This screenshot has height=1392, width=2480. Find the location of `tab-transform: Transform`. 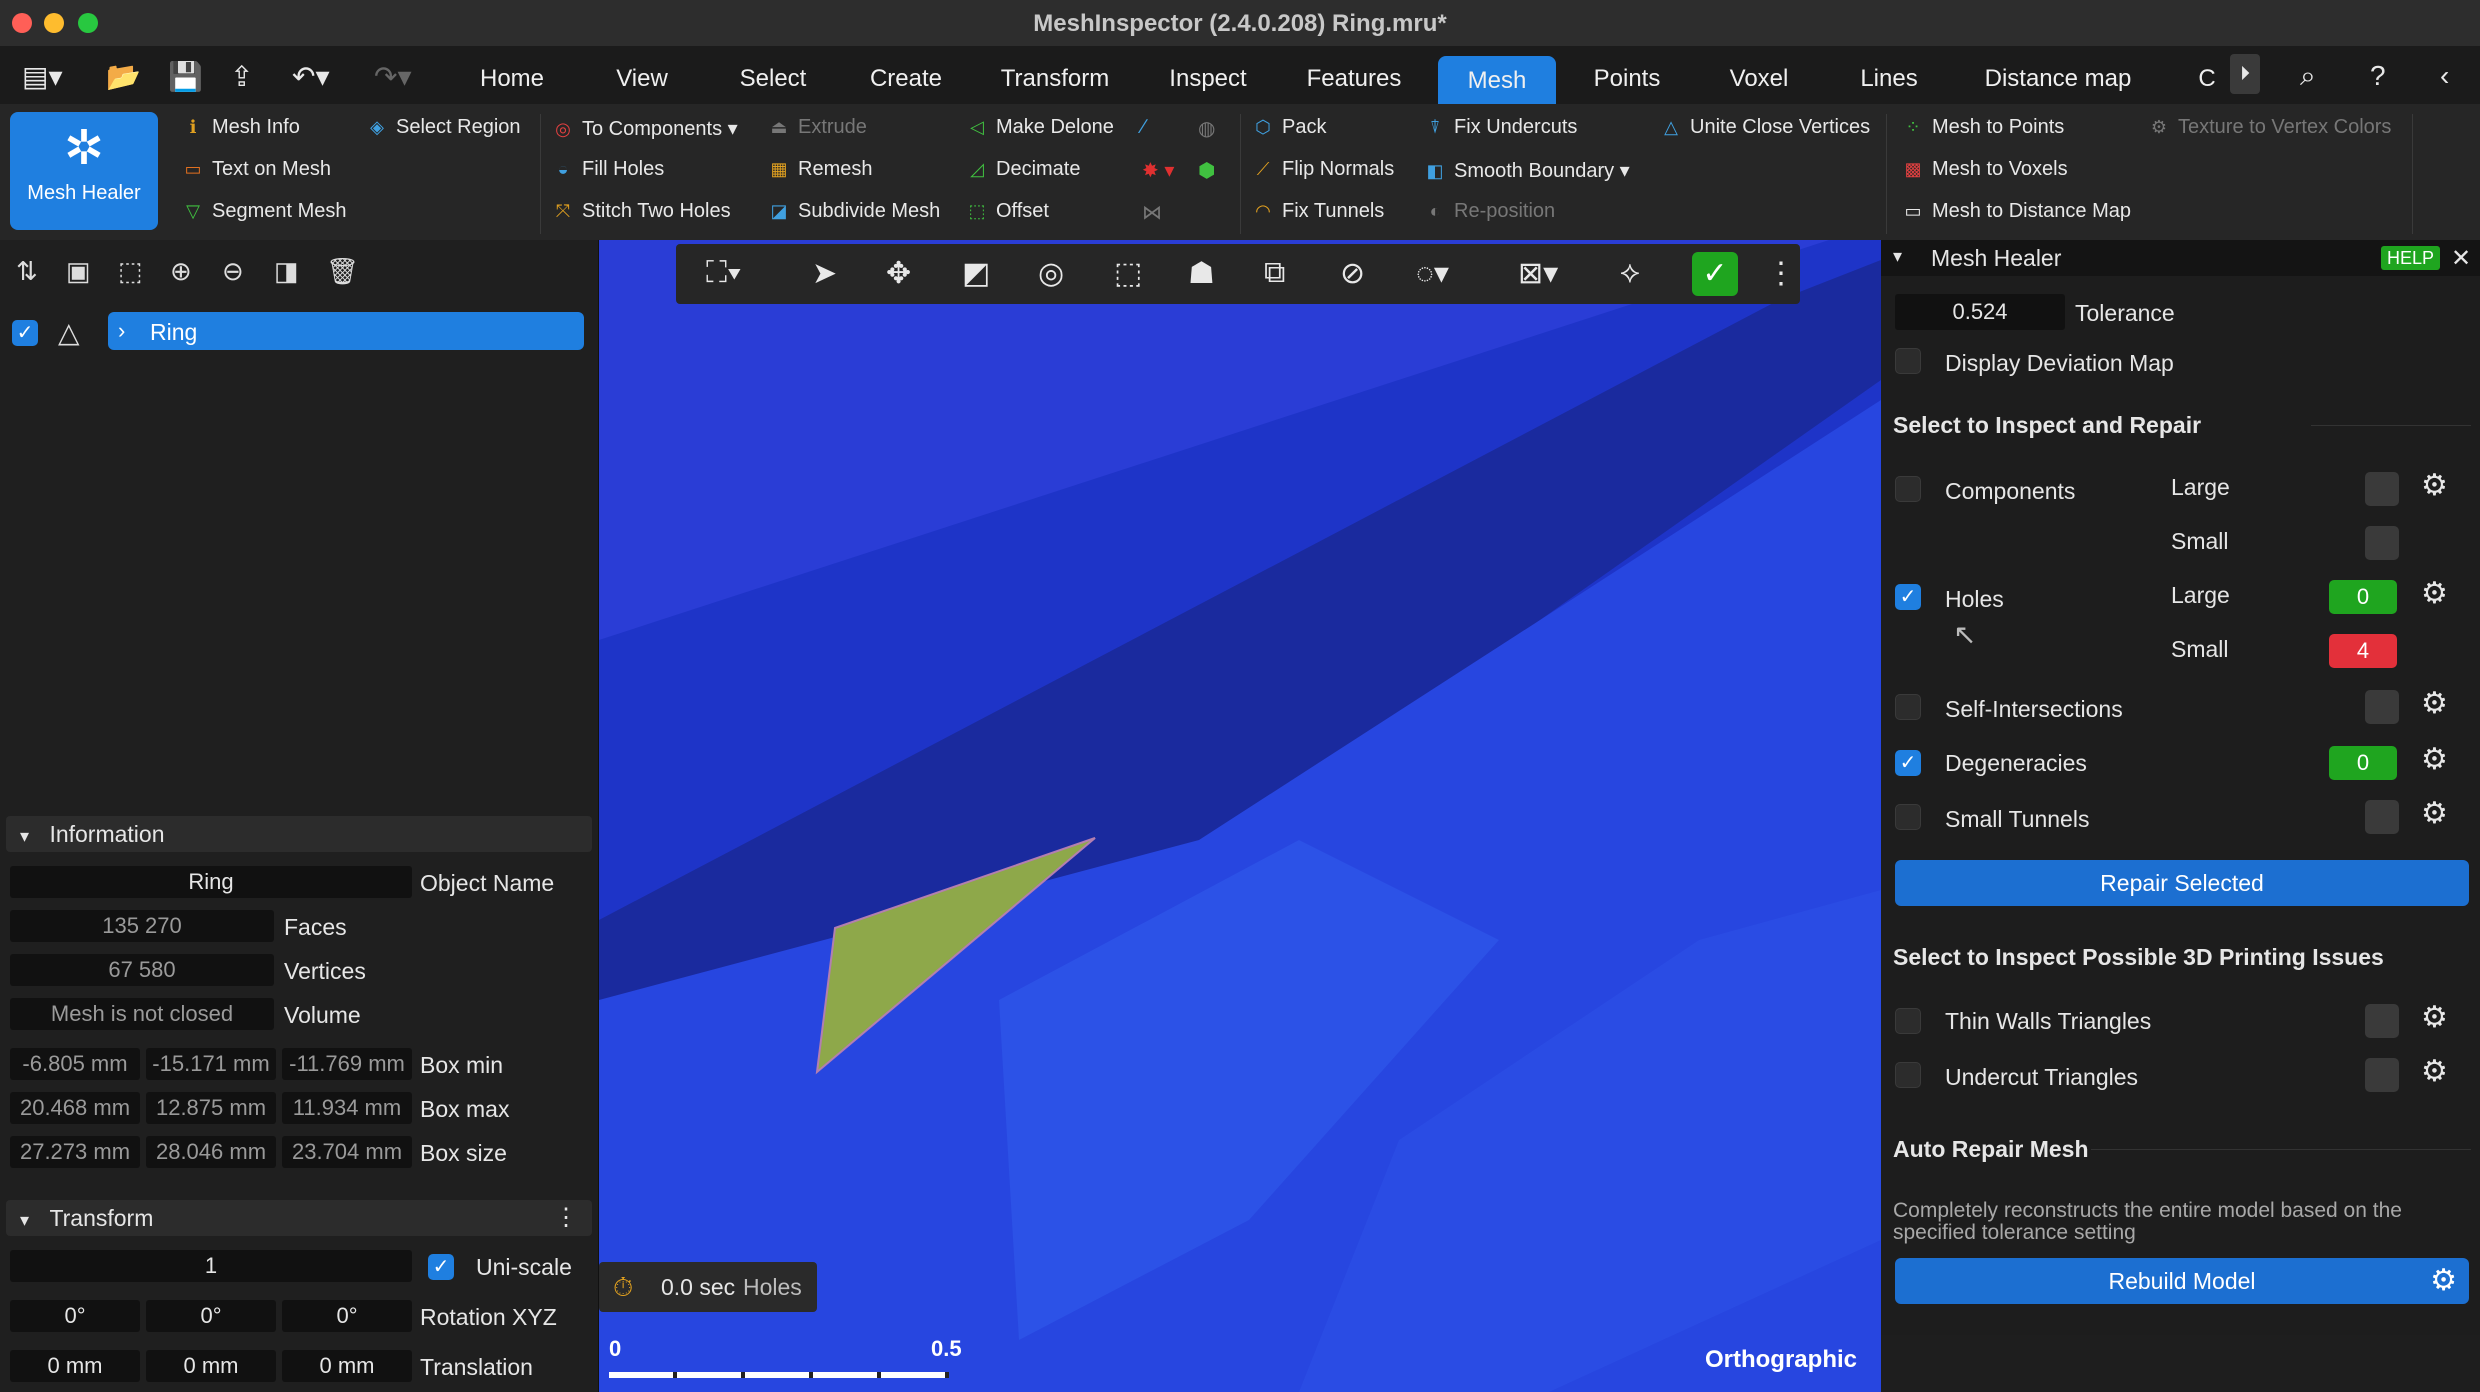

tab-transform: Transform is located at coordinates (1055, 75).